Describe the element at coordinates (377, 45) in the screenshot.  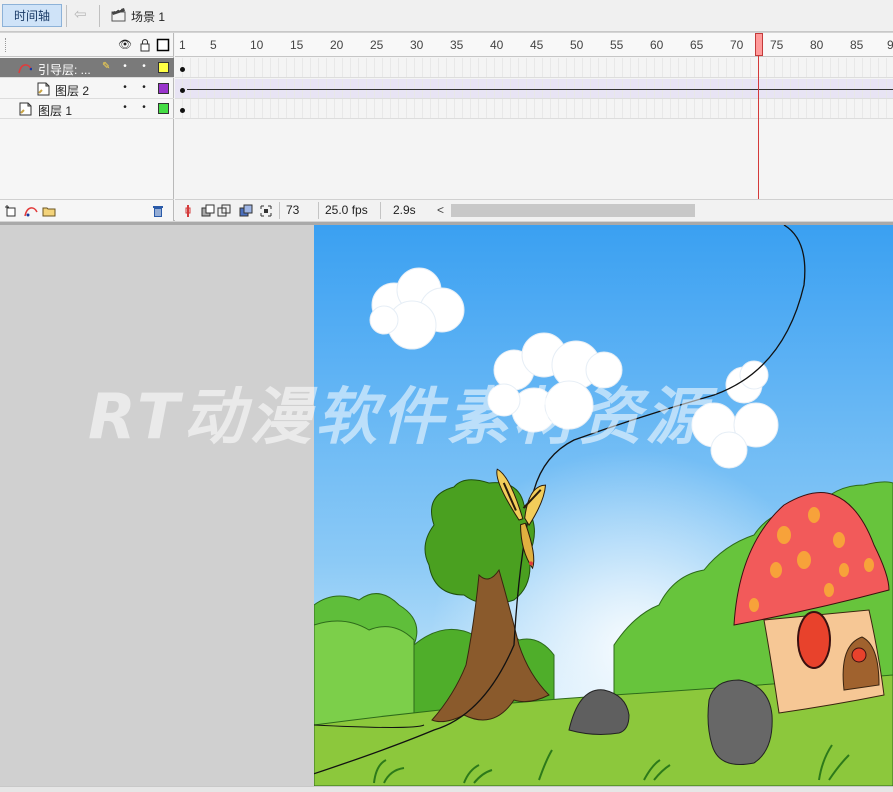
I see `ruler-tick-label: 25` at that location.